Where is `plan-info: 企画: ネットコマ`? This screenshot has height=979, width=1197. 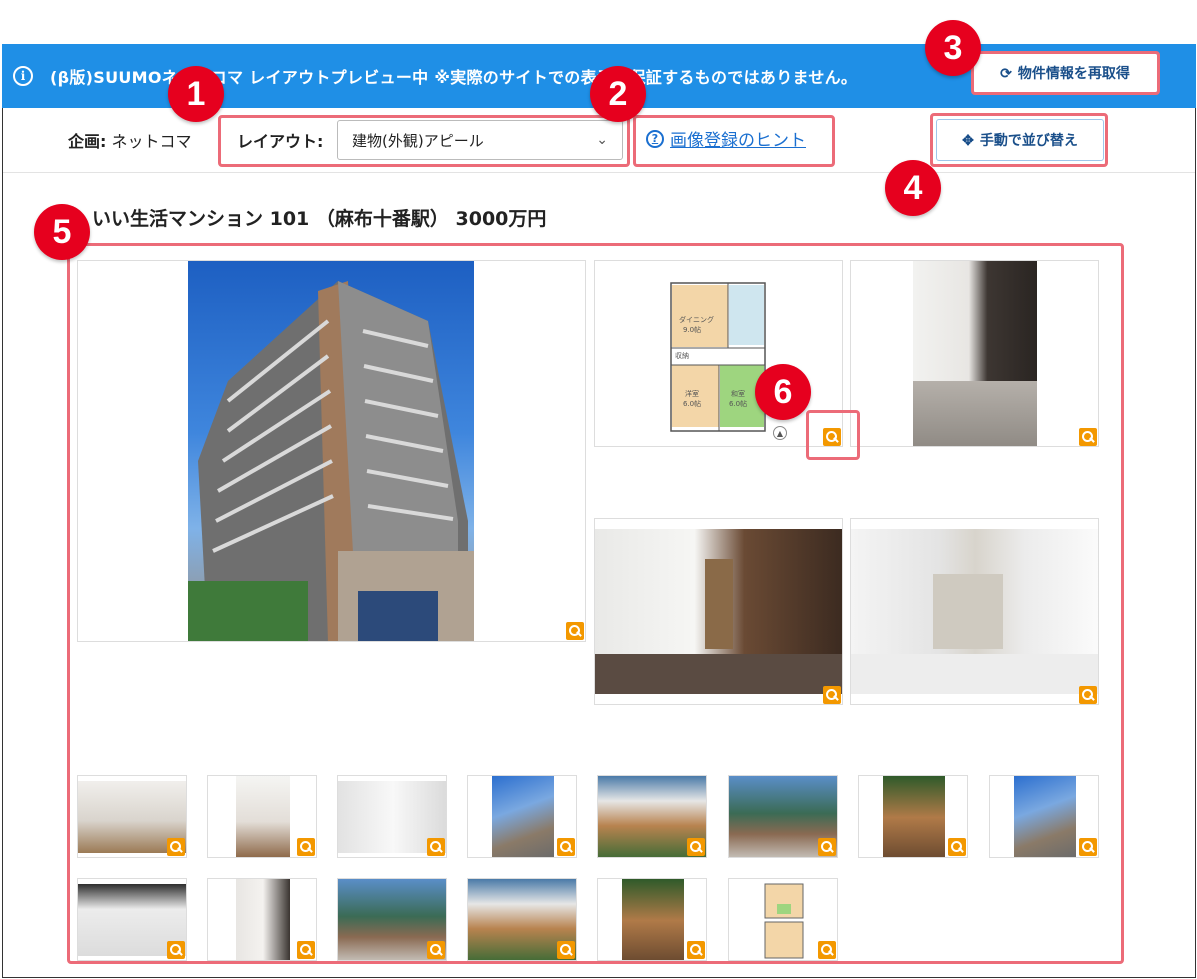 plan-info: 企画: ネットコマ is located at coordinates (130, 140).